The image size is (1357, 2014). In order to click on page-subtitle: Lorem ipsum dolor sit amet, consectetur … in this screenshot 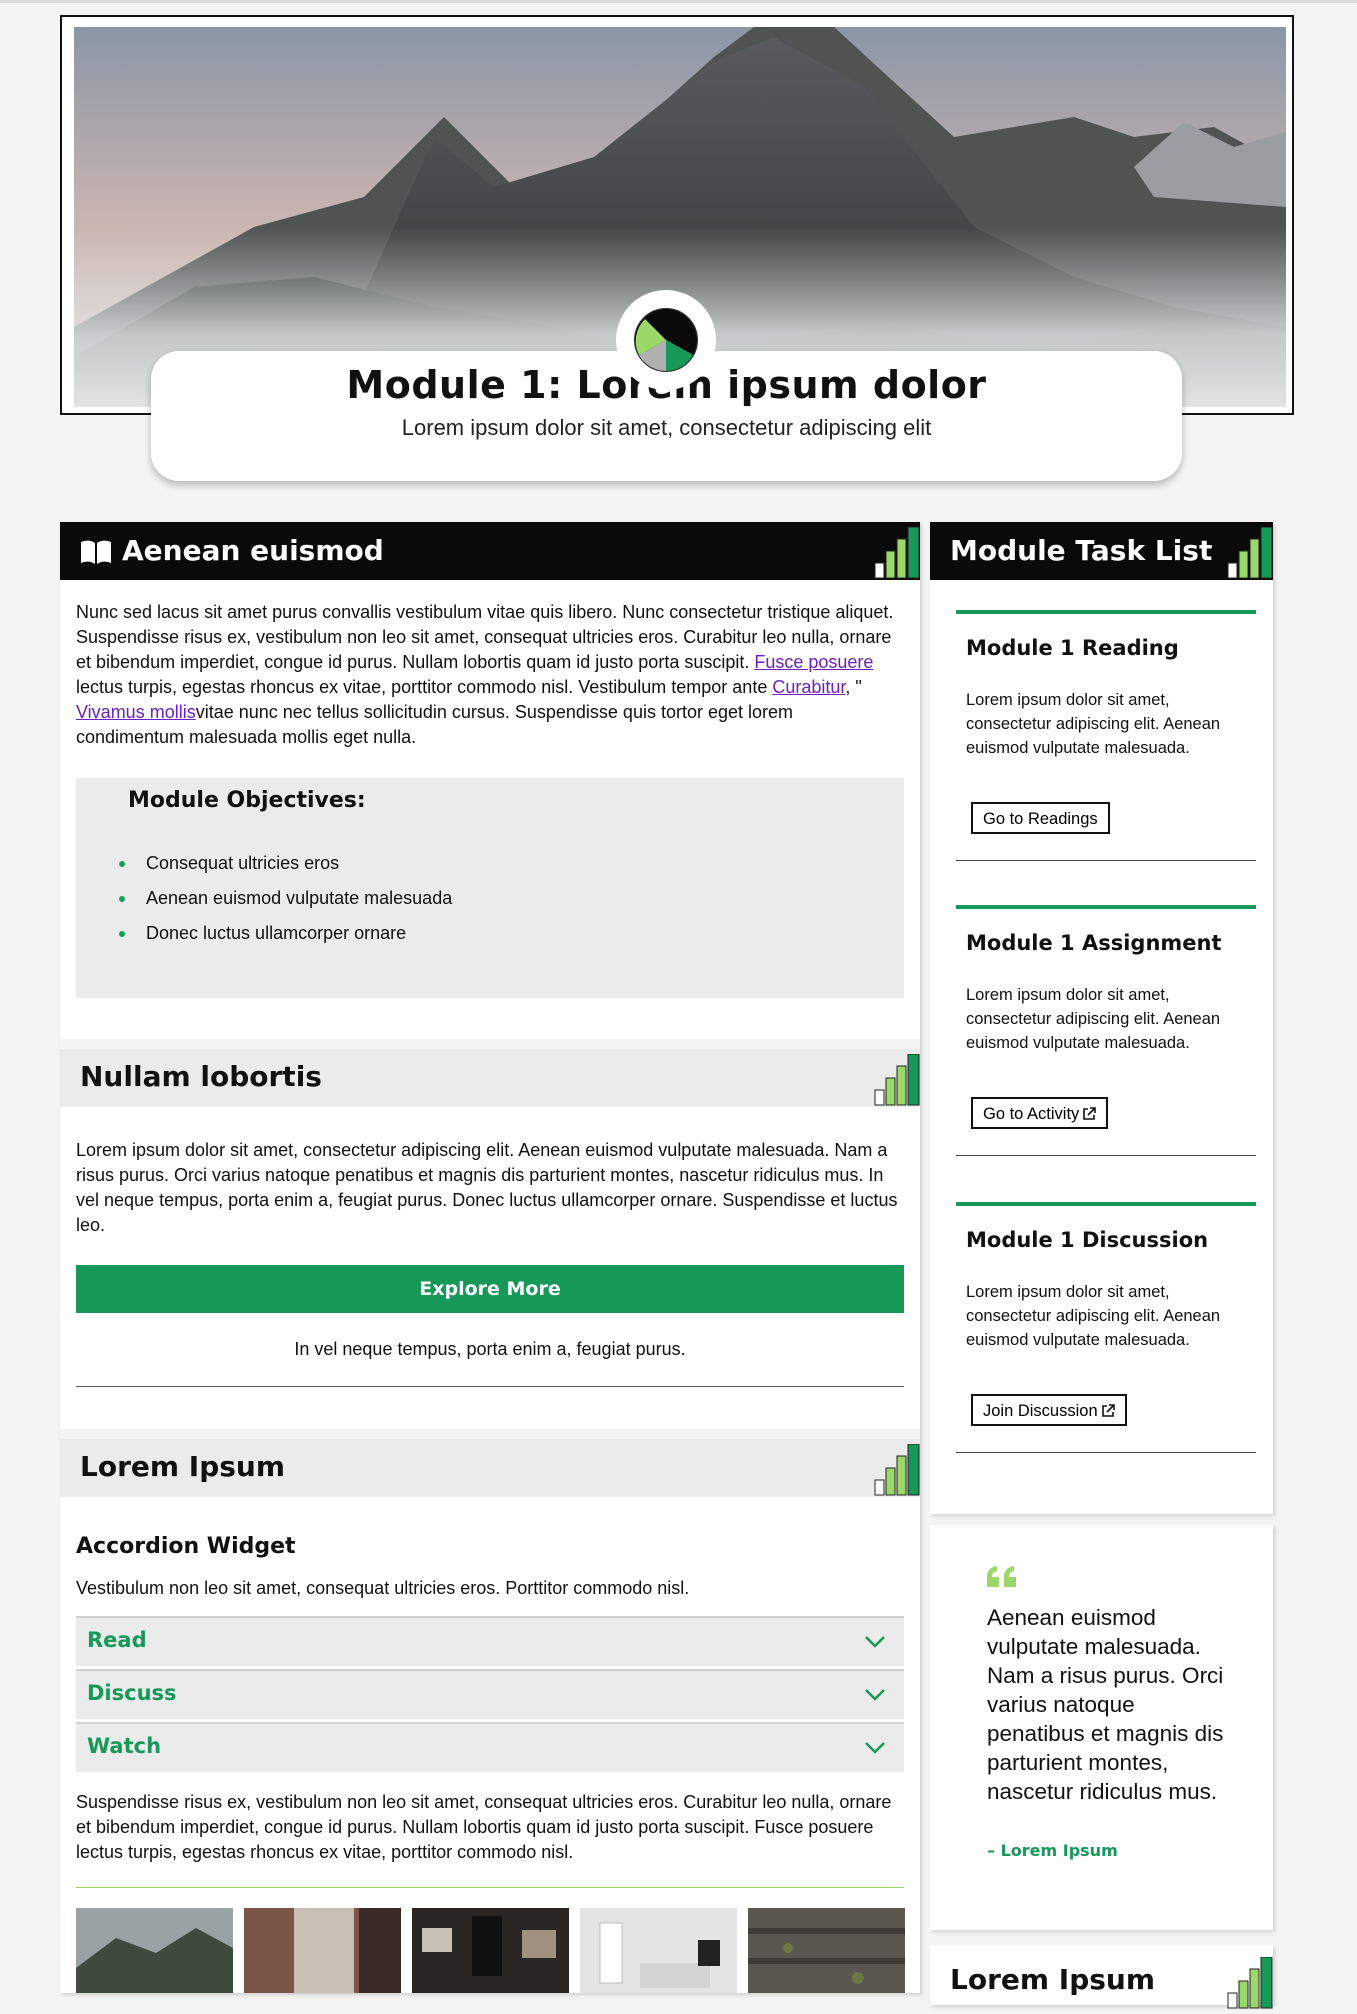, I will do `click(666, 427)`.